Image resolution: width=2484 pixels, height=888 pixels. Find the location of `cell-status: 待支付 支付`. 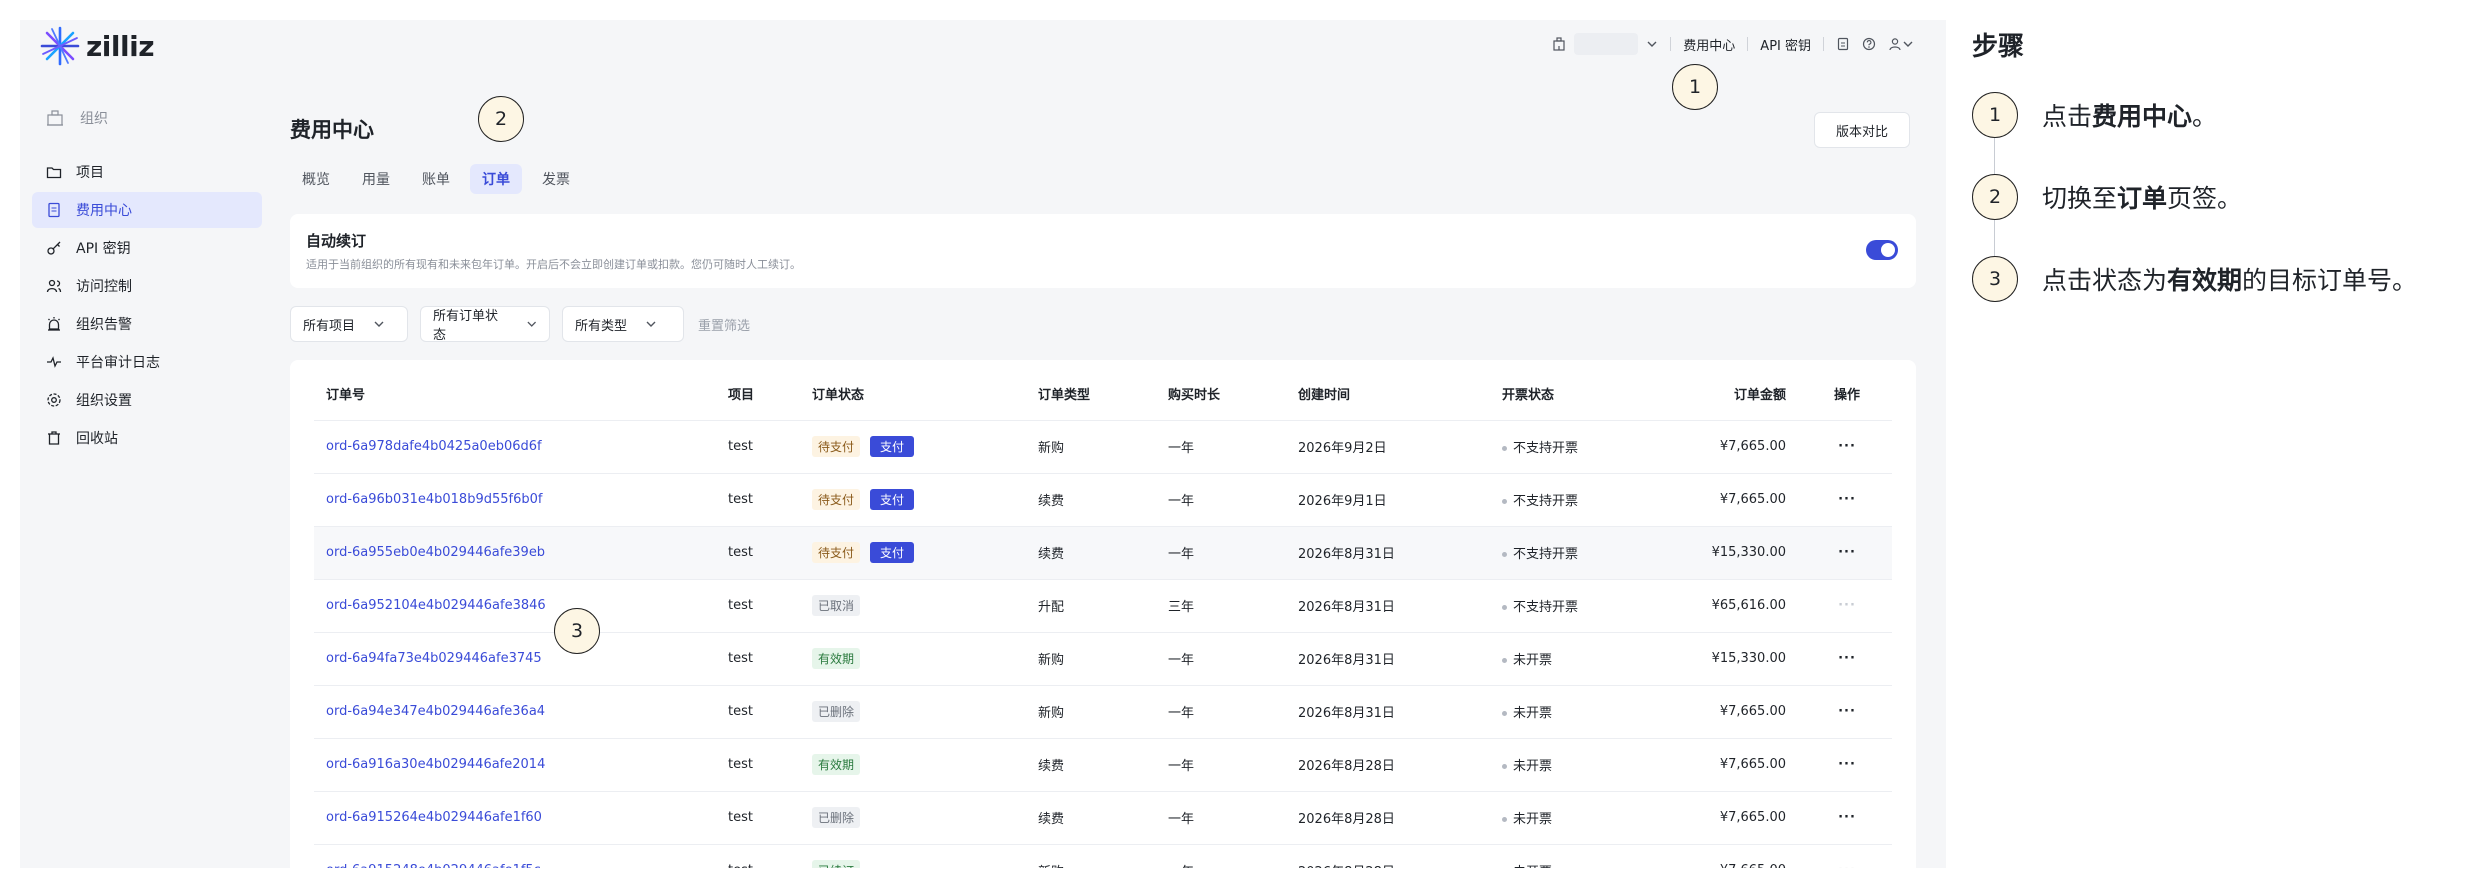

cell-status: 待支付 支付 is located at coordinates (913, 553).